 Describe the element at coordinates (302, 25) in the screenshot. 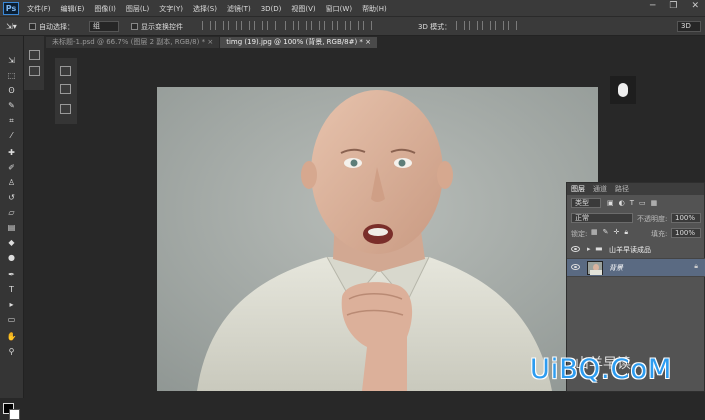

I see `distribute-vcenter-icon` at that location.